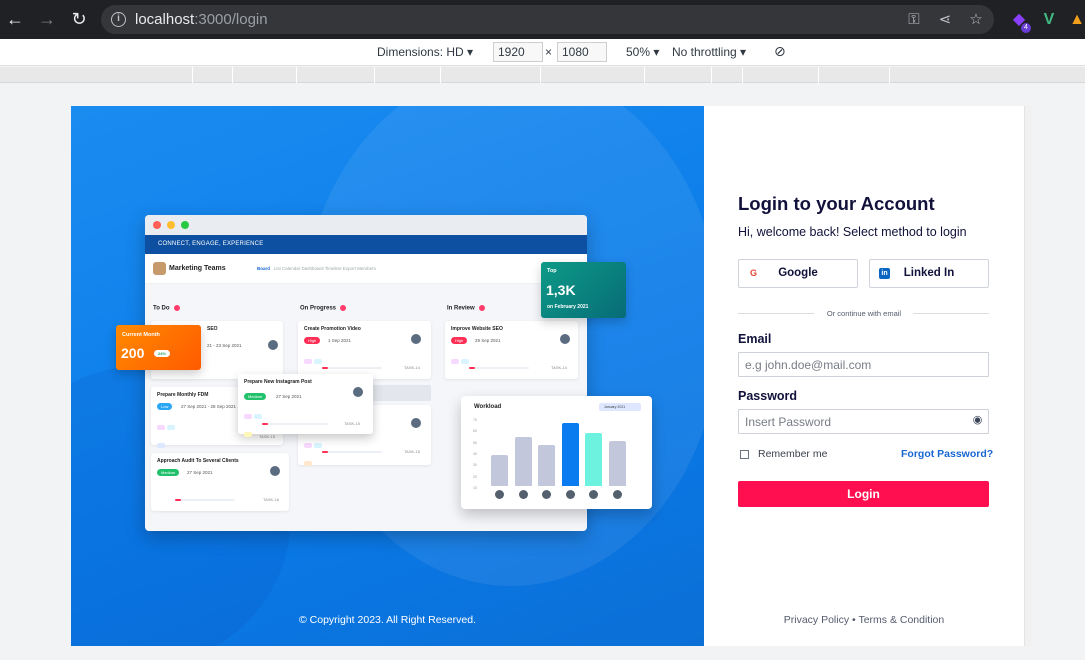 Image resolution: width=1085 pixels, height=660 pixels. What do you see at coordinates (212, 329) in the screenshot?
I see `task-title: SEO` at bounding box center [212, 329].